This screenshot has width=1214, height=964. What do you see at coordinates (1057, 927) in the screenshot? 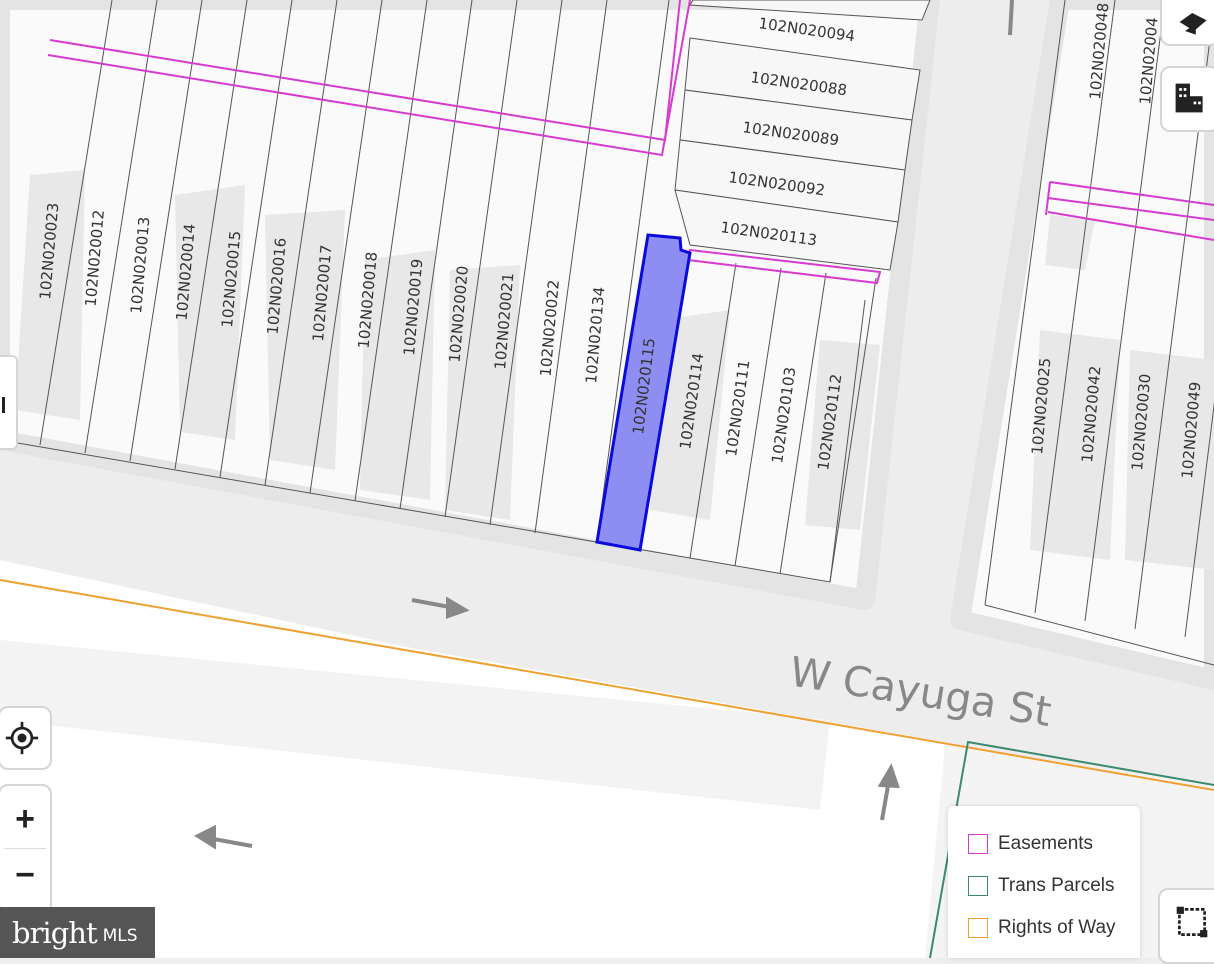
I see `legend-label: Rights of Way` at bounding box center [1057, 927].